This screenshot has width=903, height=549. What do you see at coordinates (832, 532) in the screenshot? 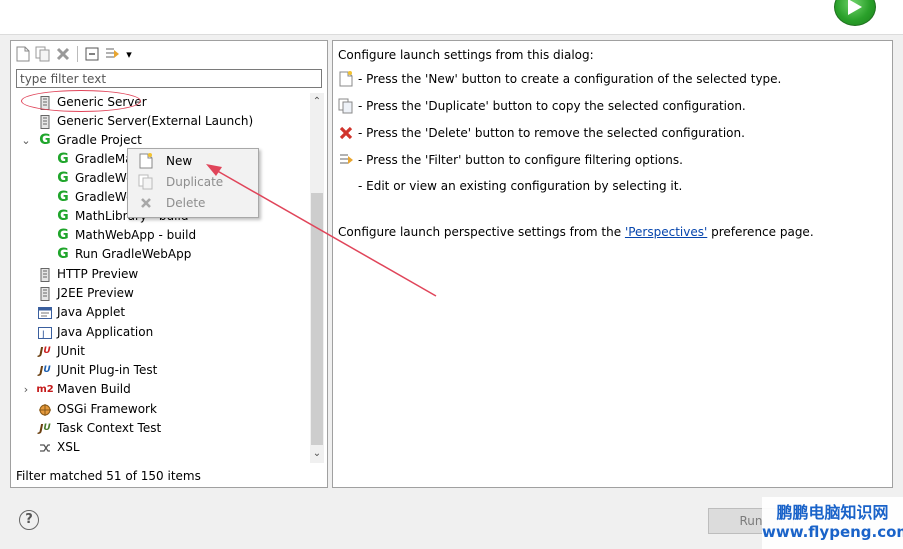
I see `watermark-line2: www.flypeng.com` at bounding box center [832, 532].